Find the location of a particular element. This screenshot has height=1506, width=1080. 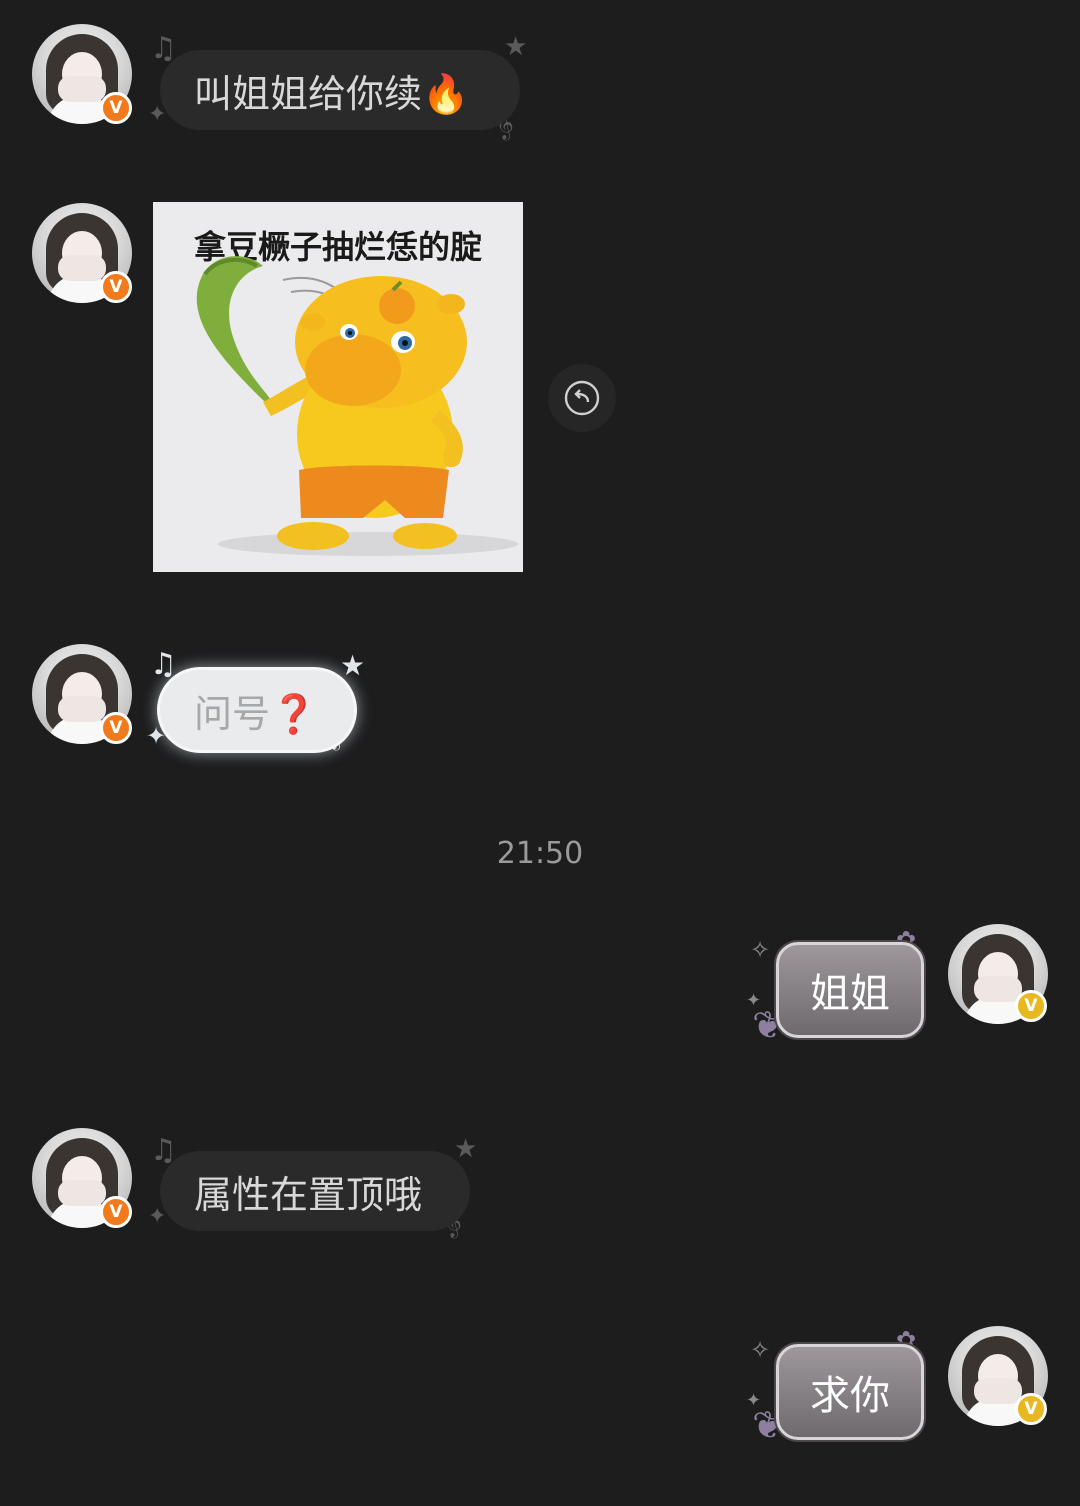

undo-arrow-icon is located at coordinates (582, 398).